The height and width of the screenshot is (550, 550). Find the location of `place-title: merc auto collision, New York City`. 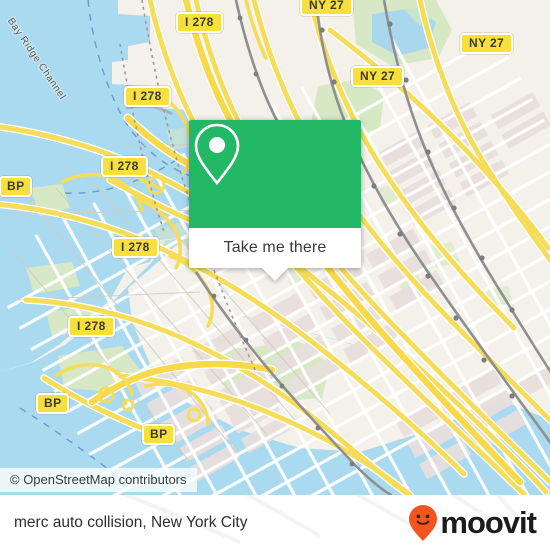

place-title: merc auto collision, New York City is located at coordinates (131, 522).